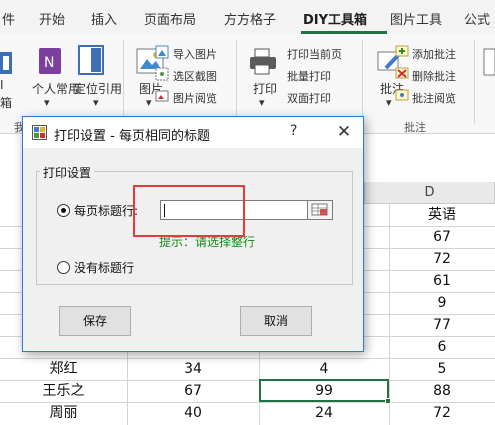 The height and width of the screenshot is (425, 495). I want to click on tab-page-layout: 页面布局, so click(170, 18).